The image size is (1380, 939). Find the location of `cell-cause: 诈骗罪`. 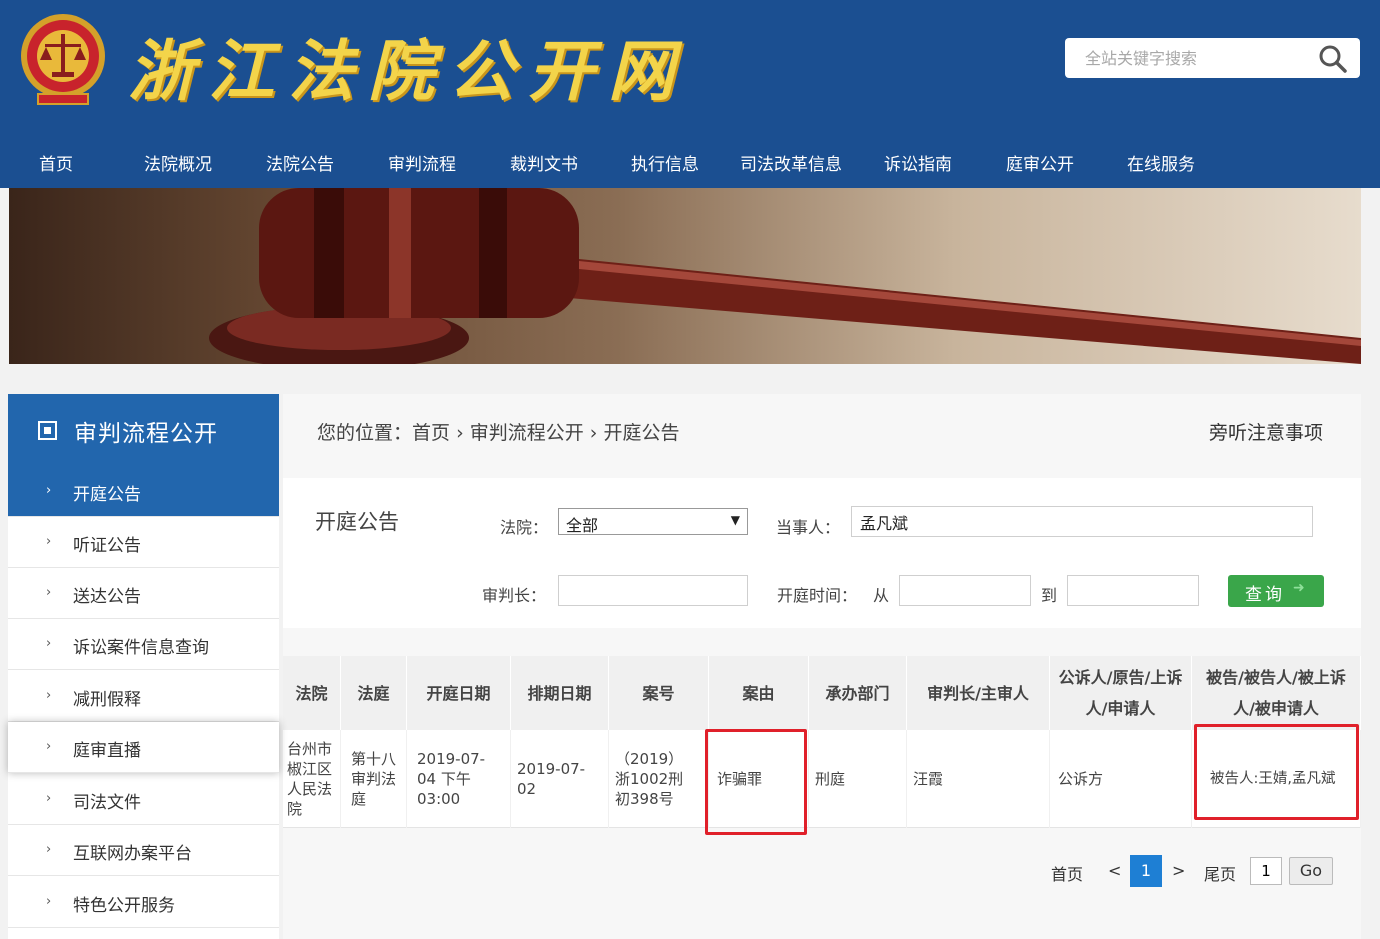

cell-cause: 诈骗罪 is located at coordinates (759, 779).